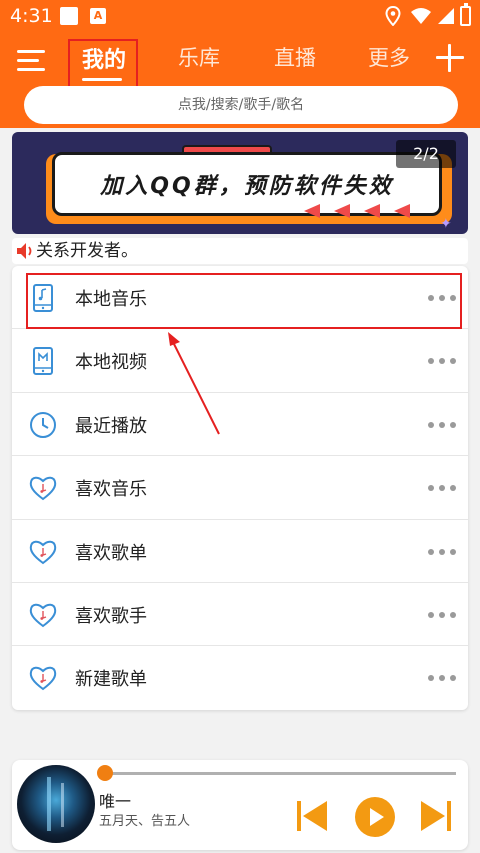 The height and width of the screenshot is (853, 480). What do you see at coordinates (111, 299) in the screenshot?
I see `list-item-label: 本地音乐` at bounding box center [111, 299].